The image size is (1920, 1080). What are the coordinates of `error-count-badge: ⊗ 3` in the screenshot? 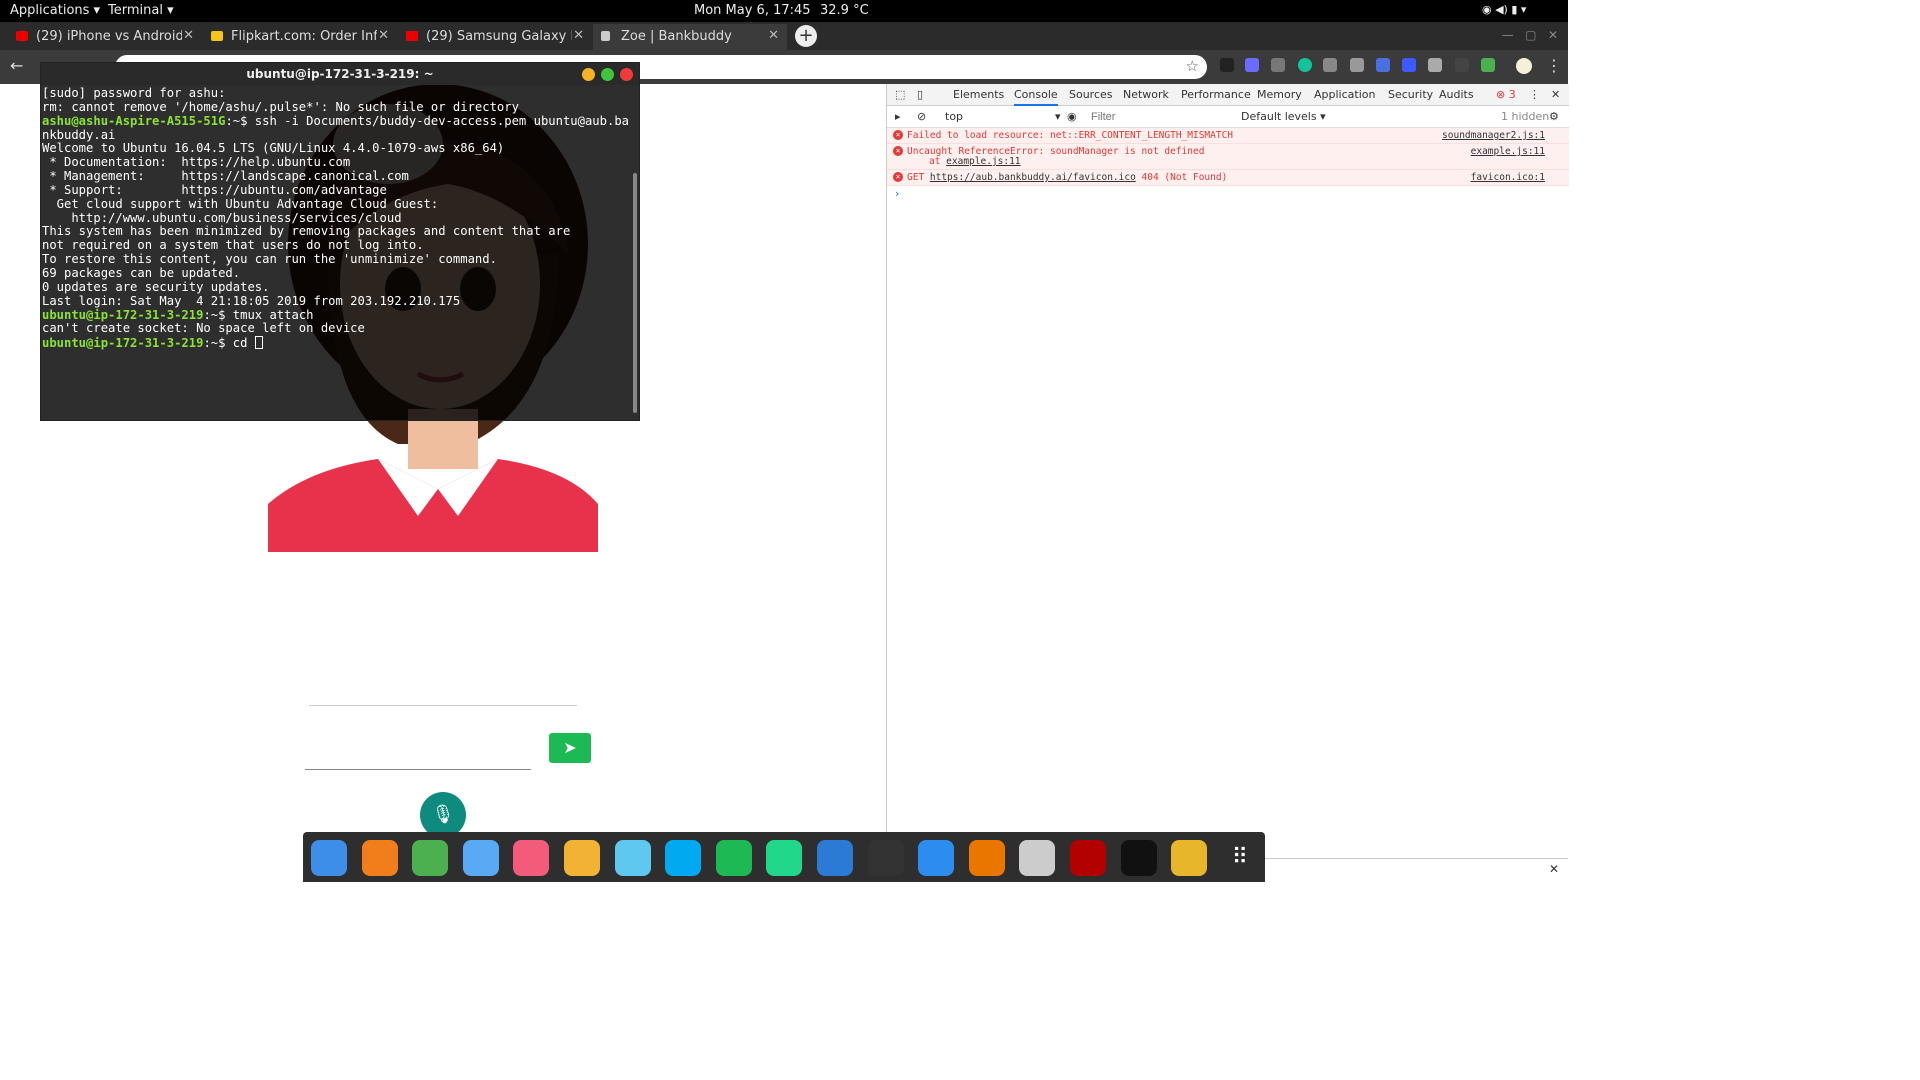 It's located at (1506, 94).